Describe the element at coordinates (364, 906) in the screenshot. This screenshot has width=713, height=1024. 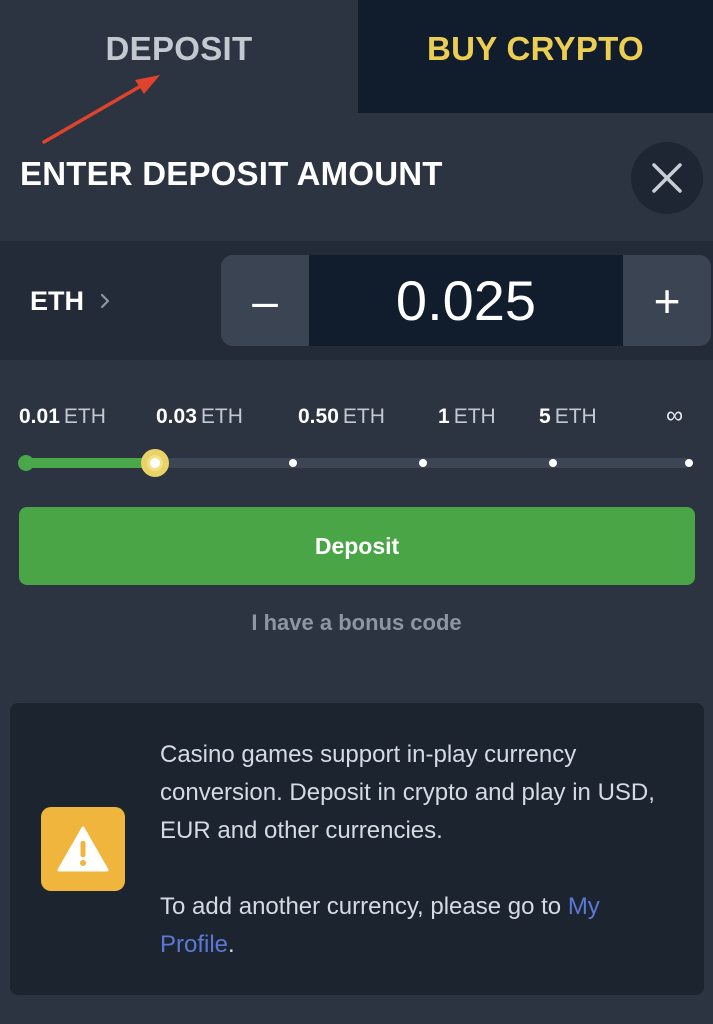
I see `notice-prefix: To add another currency, please go to` at that location.